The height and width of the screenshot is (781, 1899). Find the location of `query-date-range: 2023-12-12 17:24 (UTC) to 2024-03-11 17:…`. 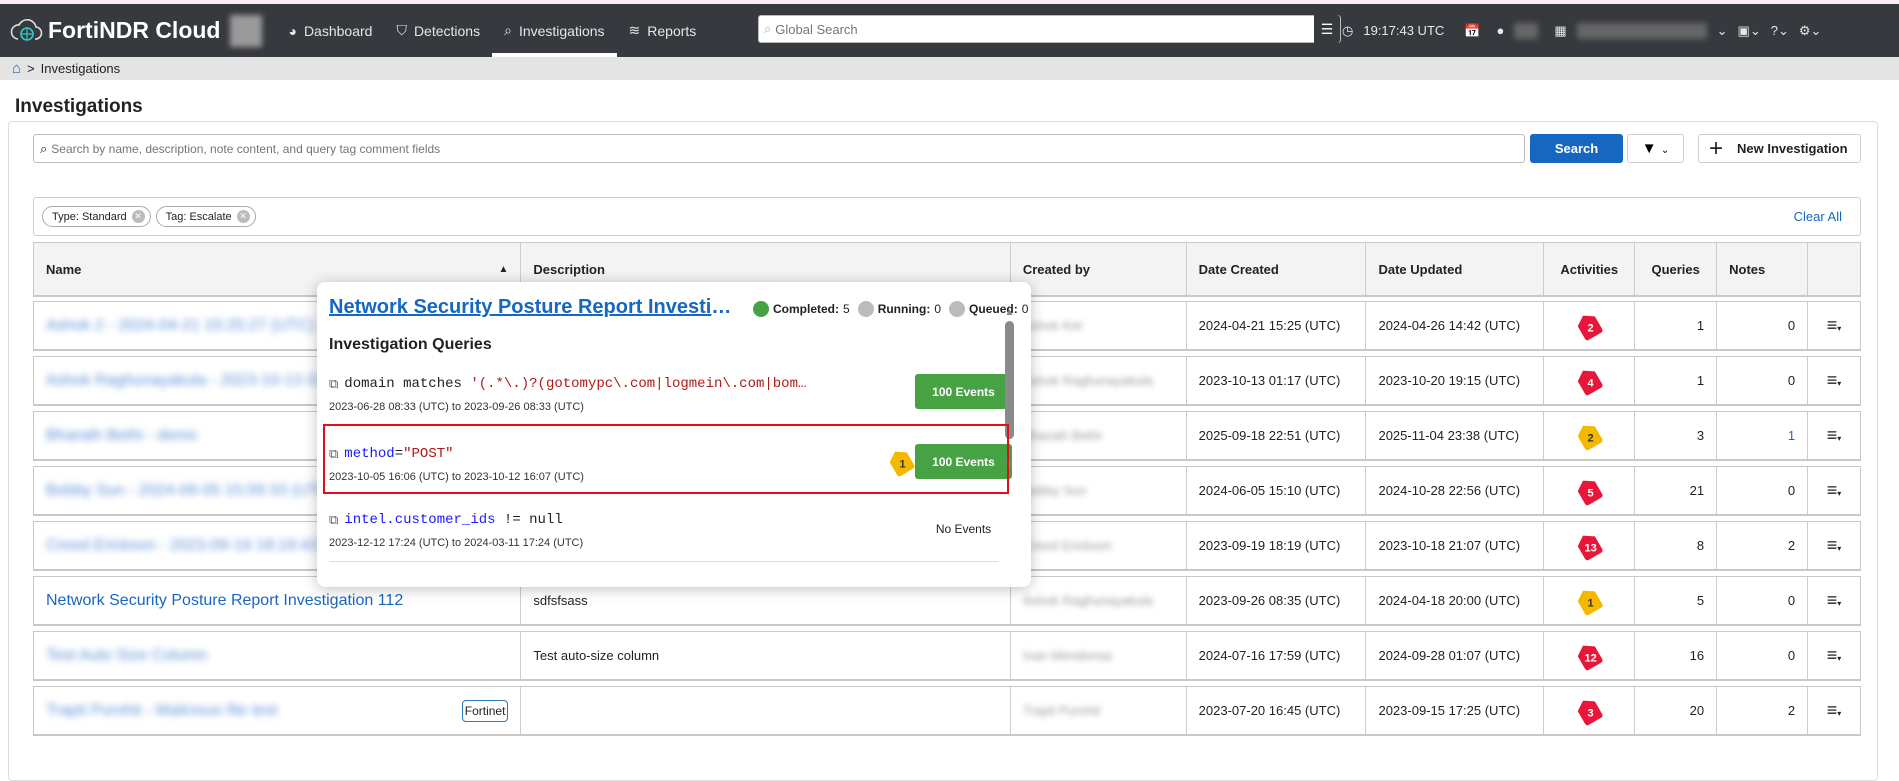

query-date-range: 2023-12-12 17:24 (UTC) to 2024-03-11 17:… is located at coordinates (456, 543).